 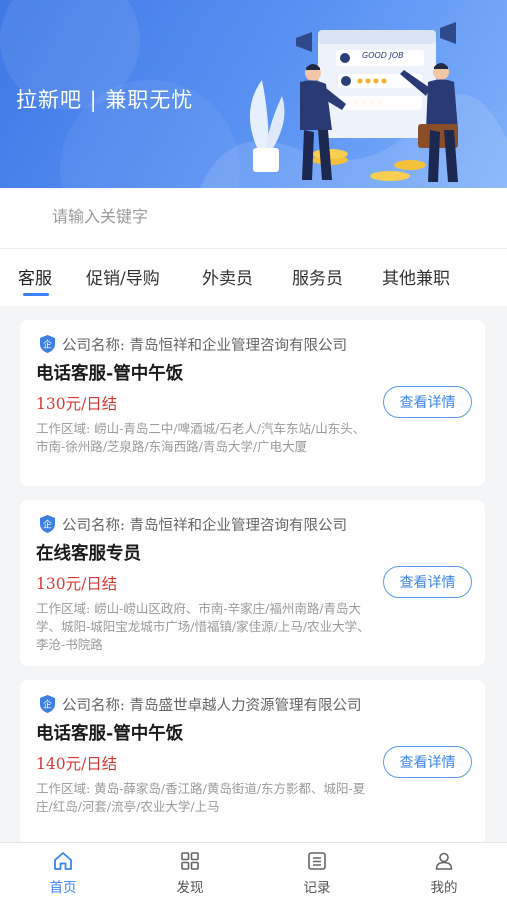 What do you see at coordinates (444, 871) in the screenshot?
I see `nav-mine: 我的` at bounding box center [444, 871].